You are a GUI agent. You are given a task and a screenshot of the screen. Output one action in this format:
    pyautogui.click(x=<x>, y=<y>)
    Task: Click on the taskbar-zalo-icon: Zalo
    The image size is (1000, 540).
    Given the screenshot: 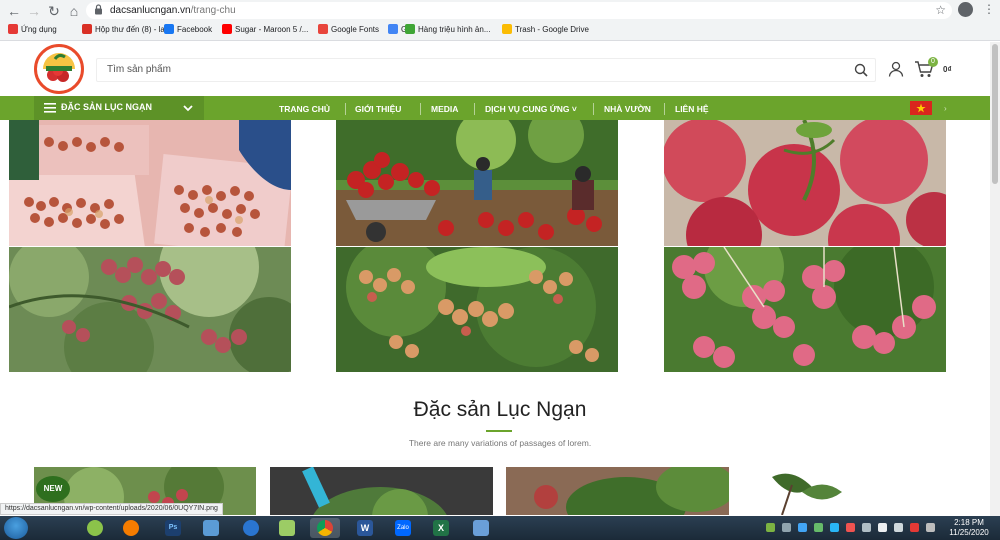 What is the action you would take?
    pyautogui.click(x=403, y=528)
    